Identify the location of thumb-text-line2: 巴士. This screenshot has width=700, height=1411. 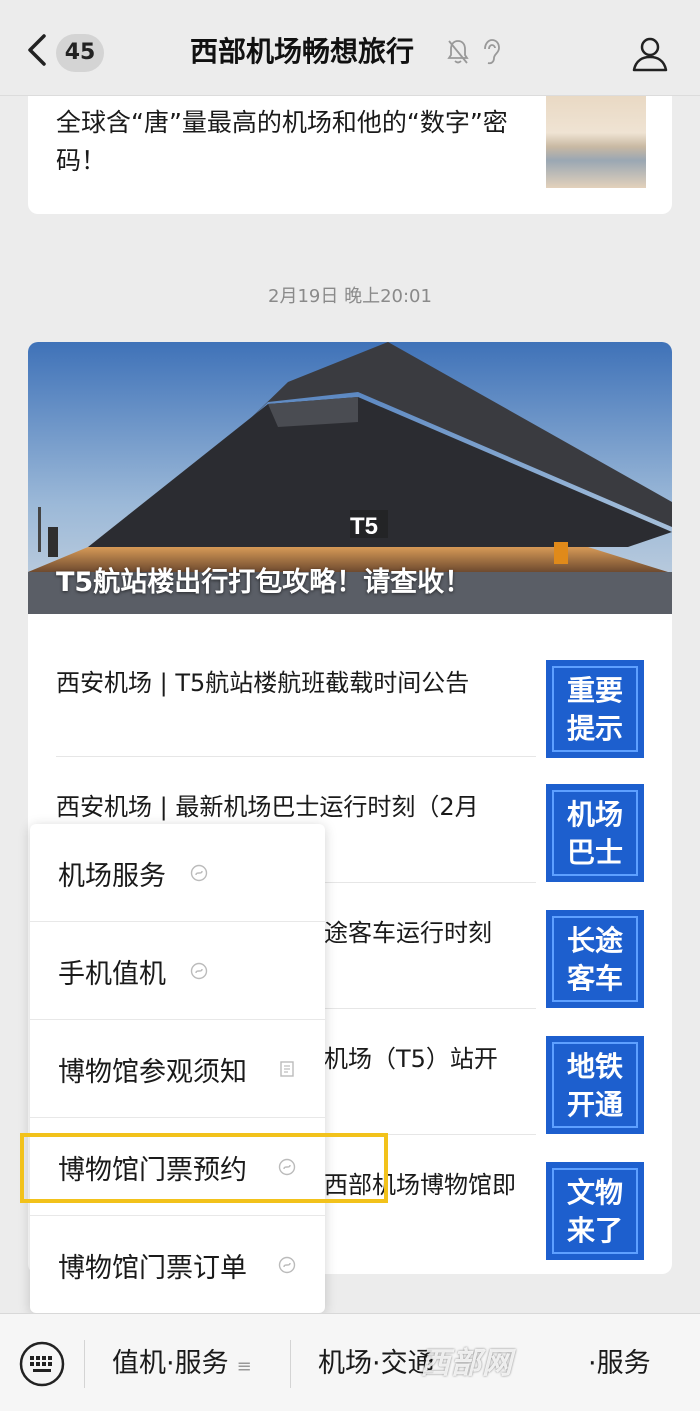
(594, 852).